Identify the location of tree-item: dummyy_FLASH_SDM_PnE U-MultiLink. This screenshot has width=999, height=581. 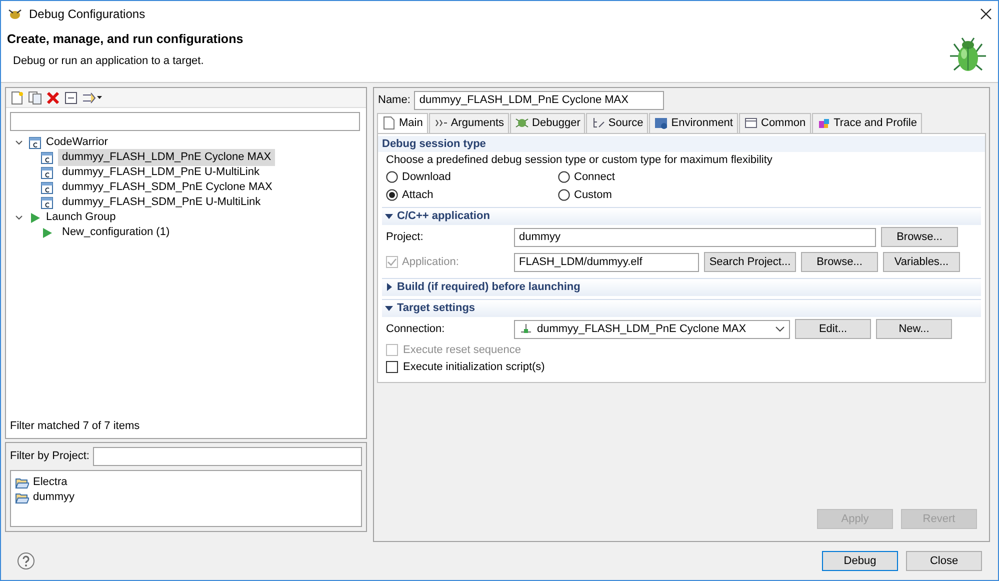
(161, 202).